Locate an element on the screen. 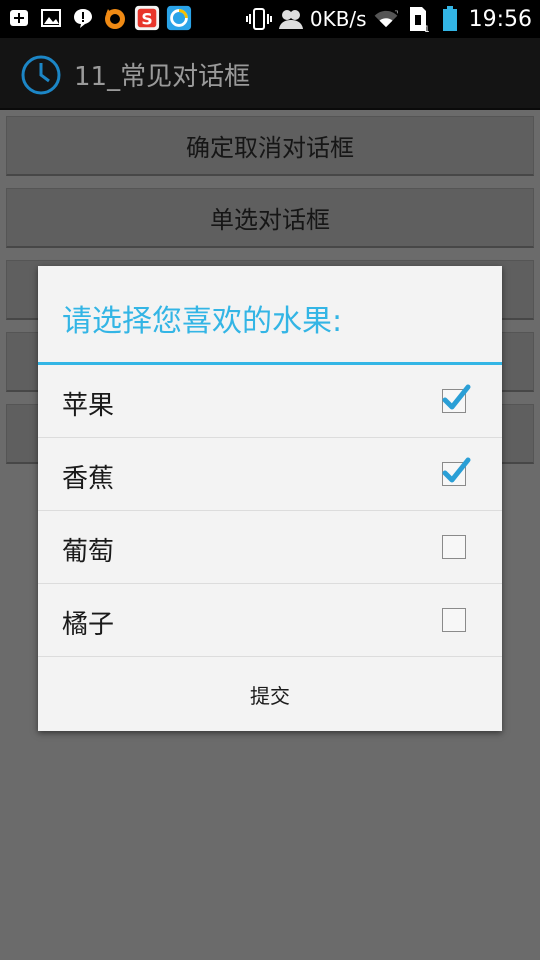 The image size is (540, 960). option-label: 苹果 is located at coordinates (88, 406).